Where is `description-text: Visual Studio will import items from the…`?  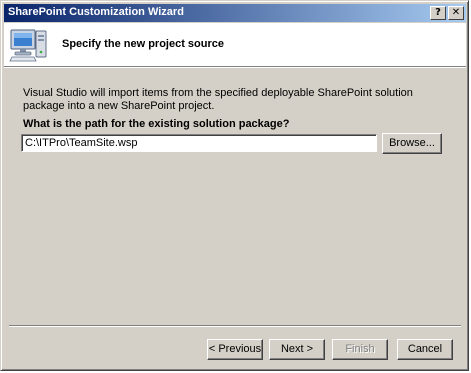 description-text: Visual Studio will import items from the… is located at coordinates (218, 99).